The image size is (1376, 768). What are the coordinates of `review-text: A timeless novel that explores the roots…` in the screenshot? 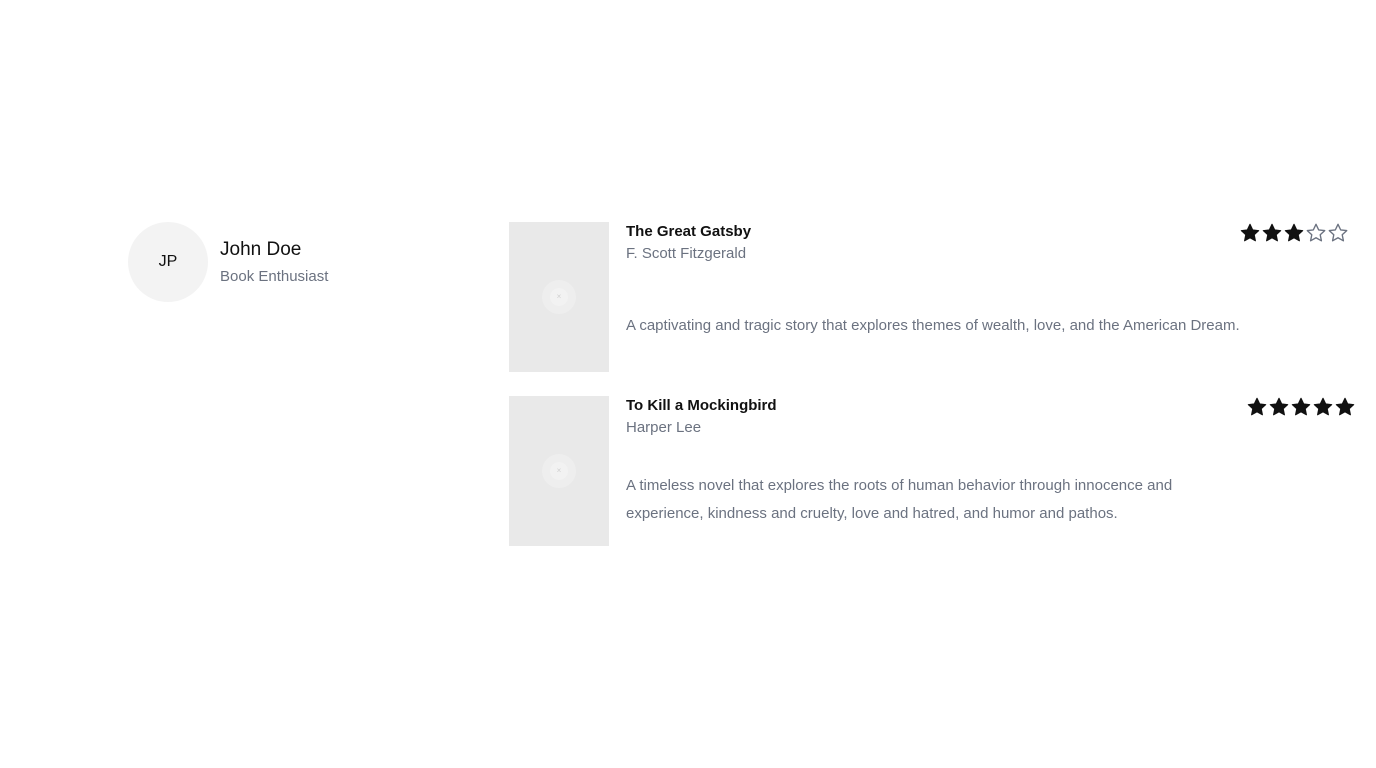 It's located at (899, 499).